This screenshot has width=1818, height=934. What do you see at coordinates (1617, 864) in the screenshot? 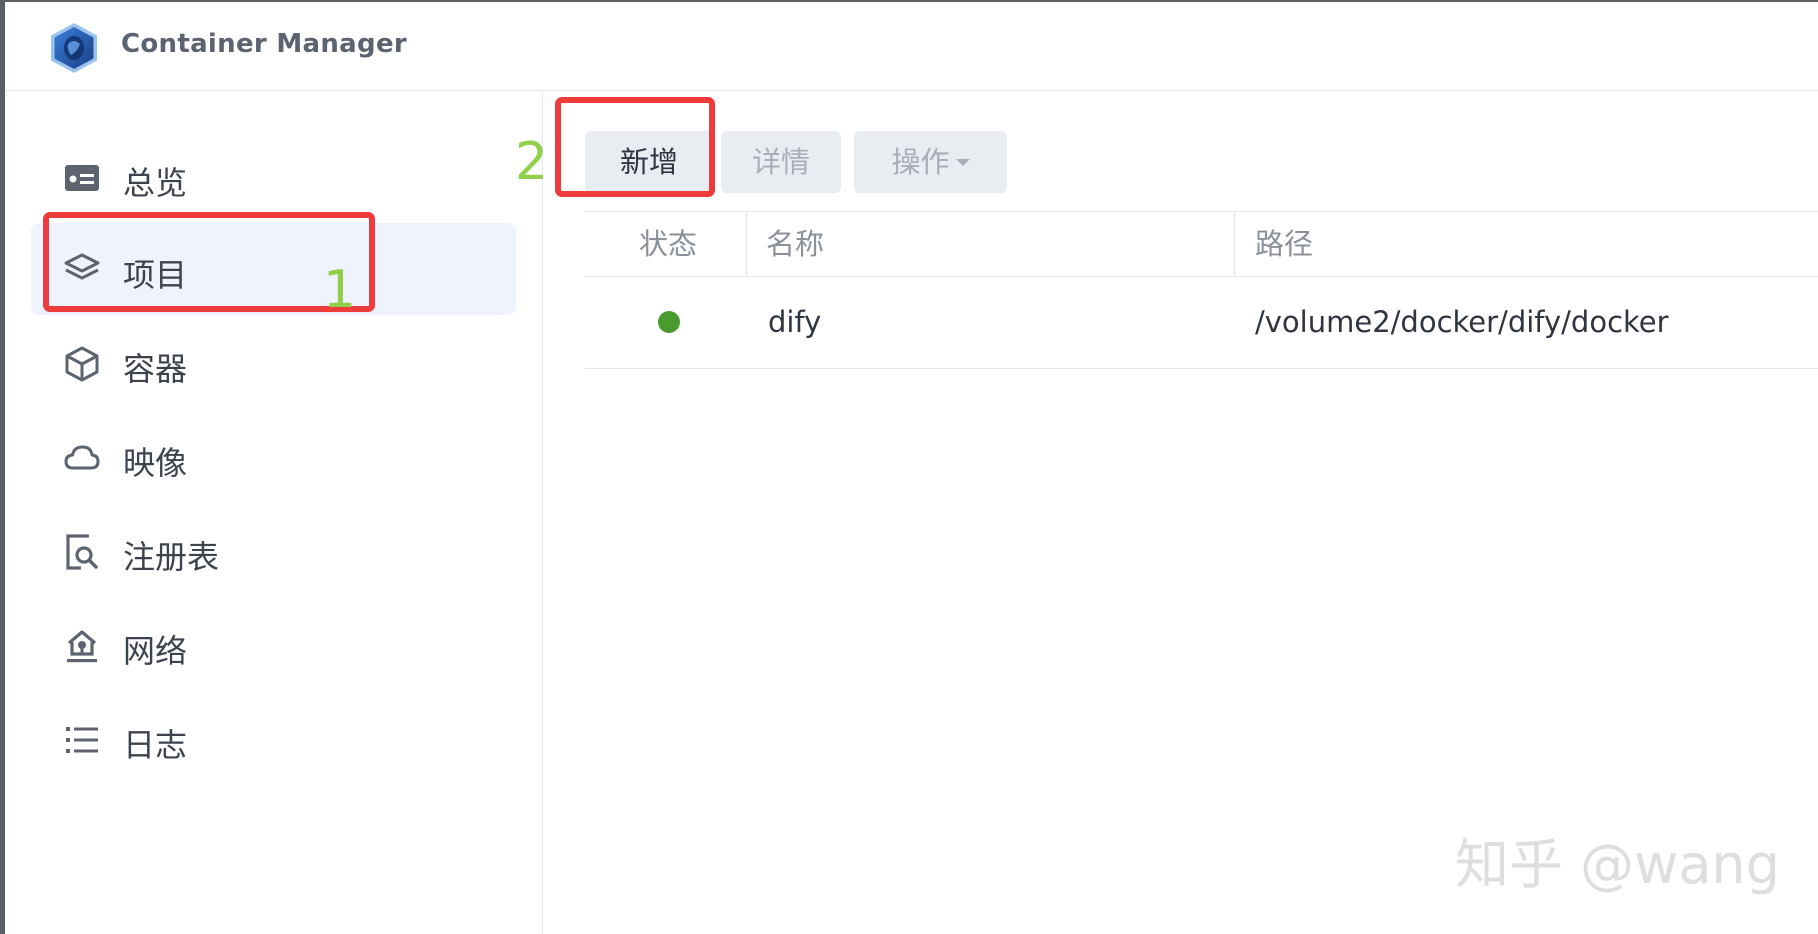
I see `watermark: 知乎 @wang` at bounding box center [1617, 864].